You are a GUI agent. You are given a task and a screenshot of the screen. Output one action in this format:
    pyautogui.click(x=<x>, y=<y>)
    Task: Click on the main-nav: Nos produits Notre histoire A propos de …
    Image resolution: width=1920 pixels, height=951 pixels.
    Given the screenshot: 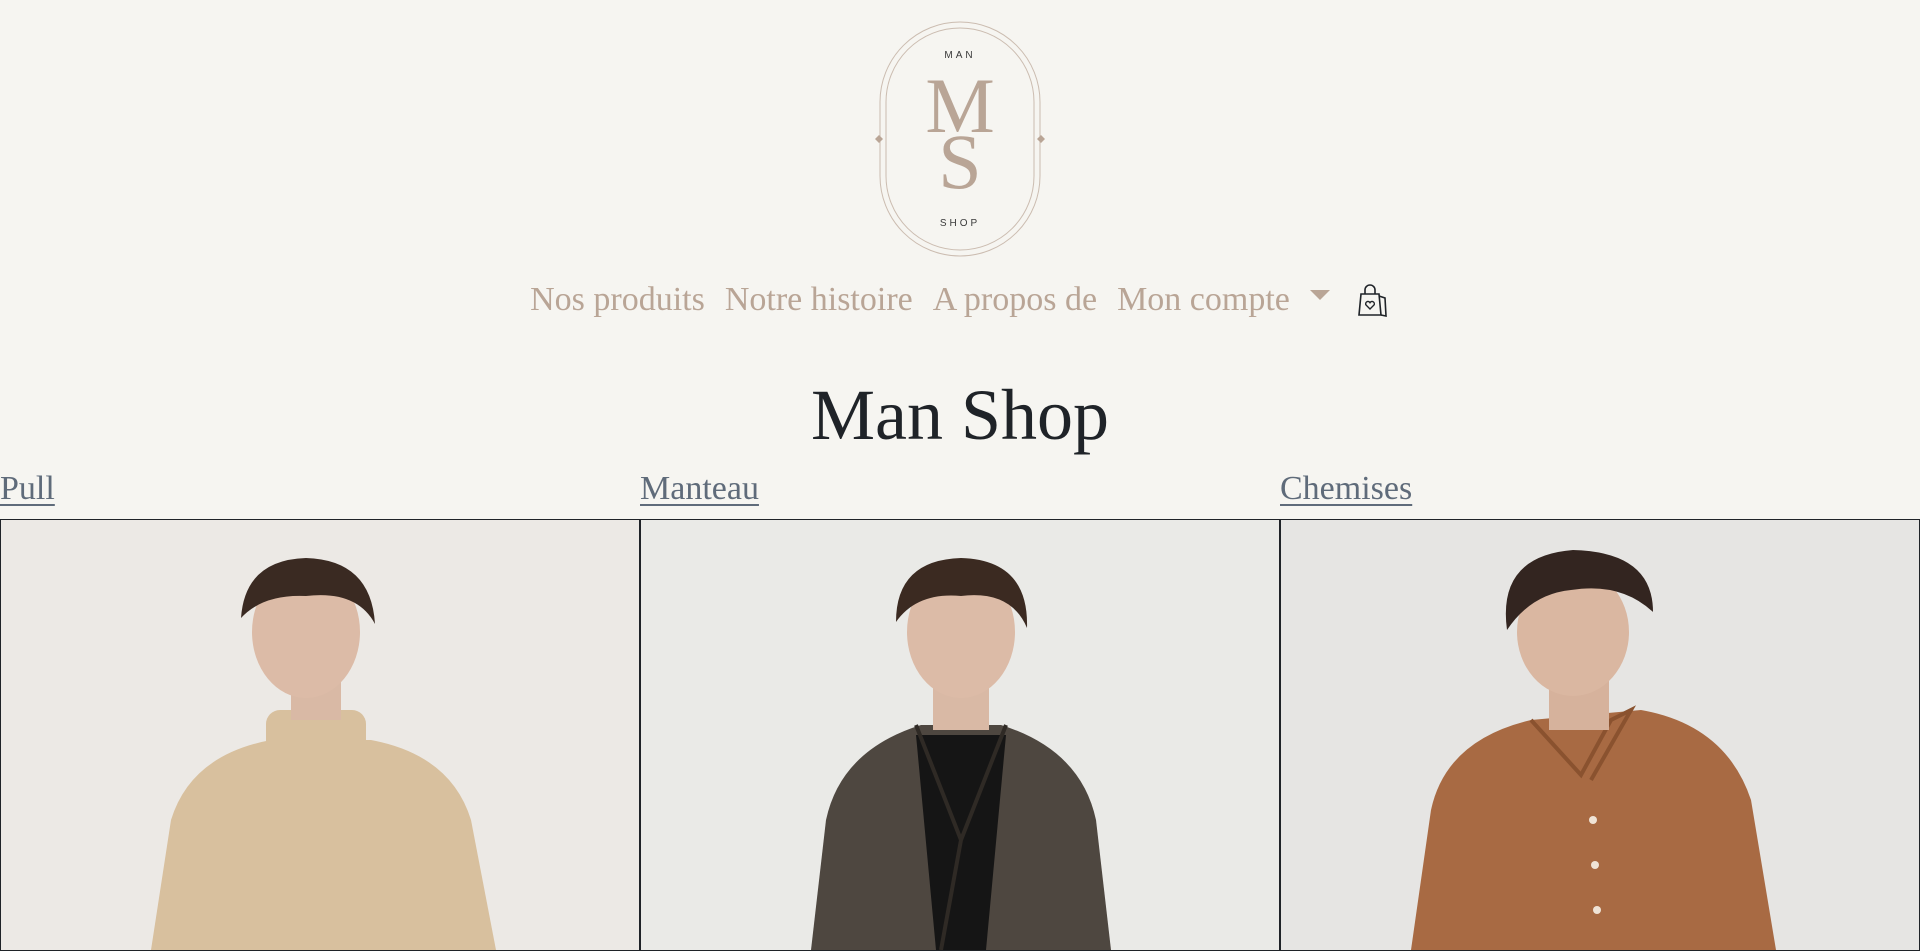 What is the action you would take?
    pyautogui.click(x=960, y=300)
    